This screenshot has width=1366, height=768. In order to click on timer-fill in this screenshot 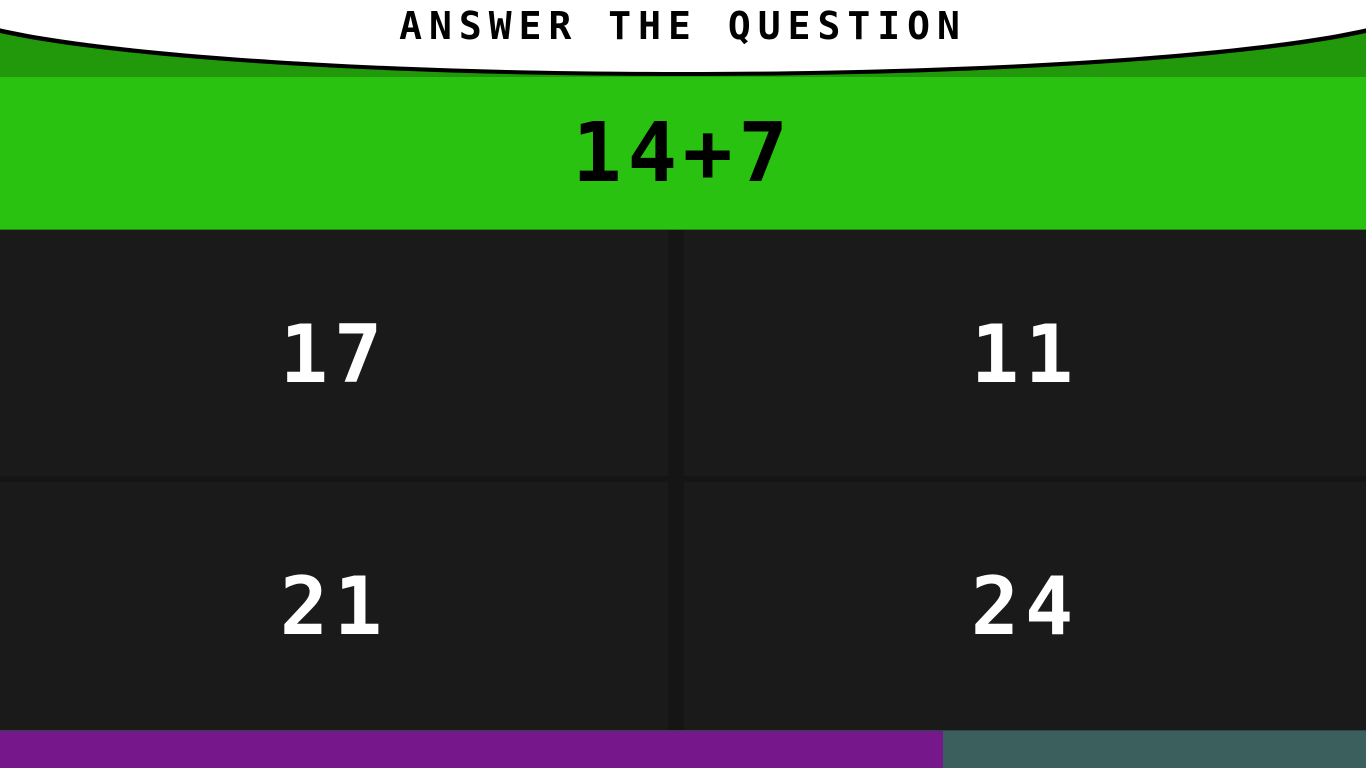, I will do `click(471, 749)`.